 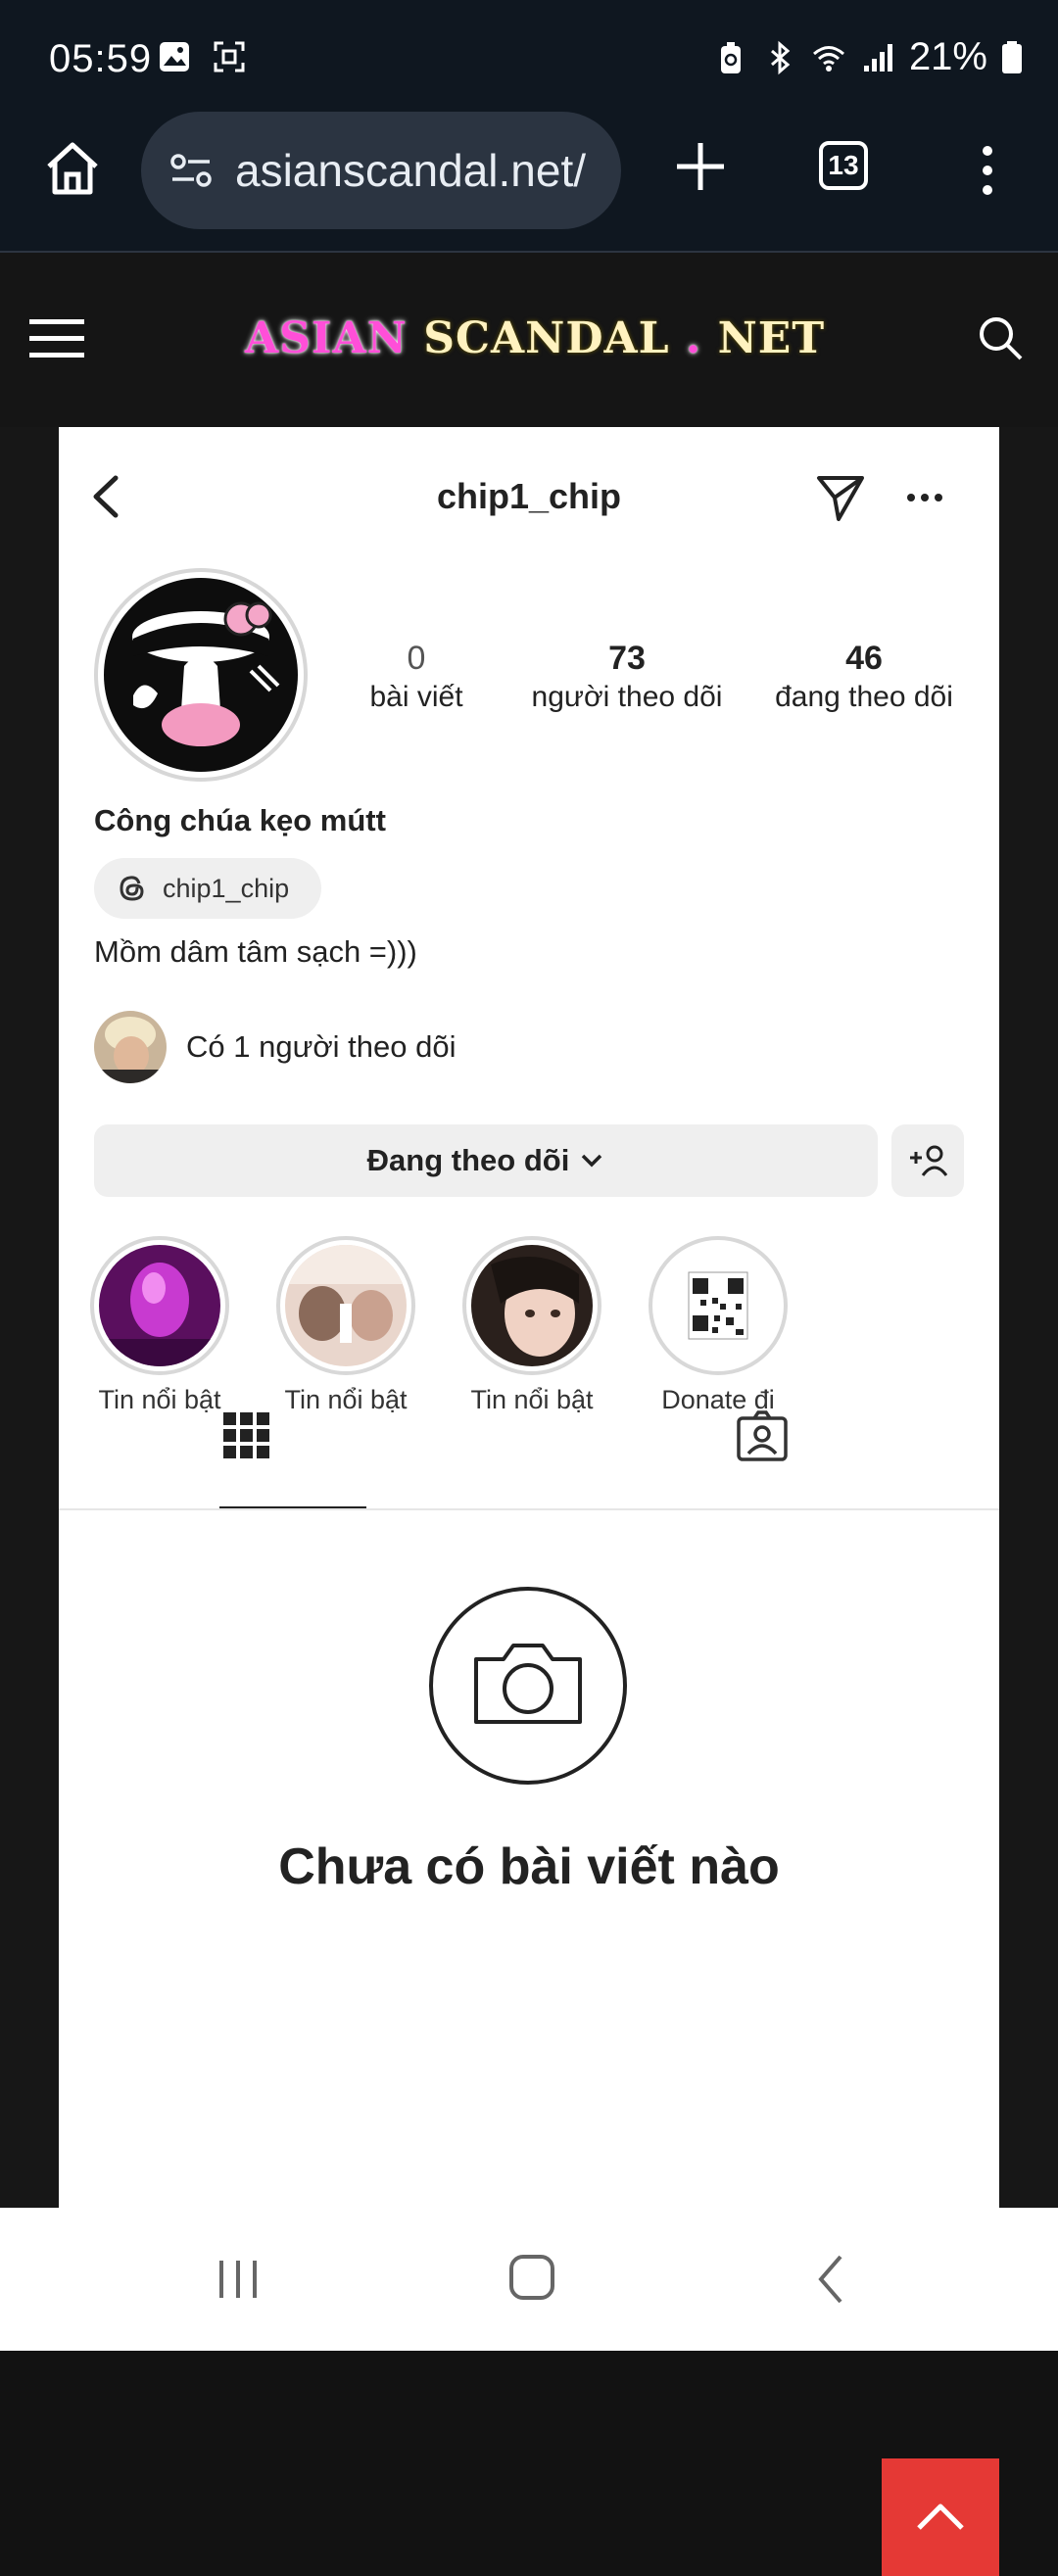 What do you see at coordinates (191, 170) in the screenshot?
I see `site-settings-icon` at bounding box center [191, 170].